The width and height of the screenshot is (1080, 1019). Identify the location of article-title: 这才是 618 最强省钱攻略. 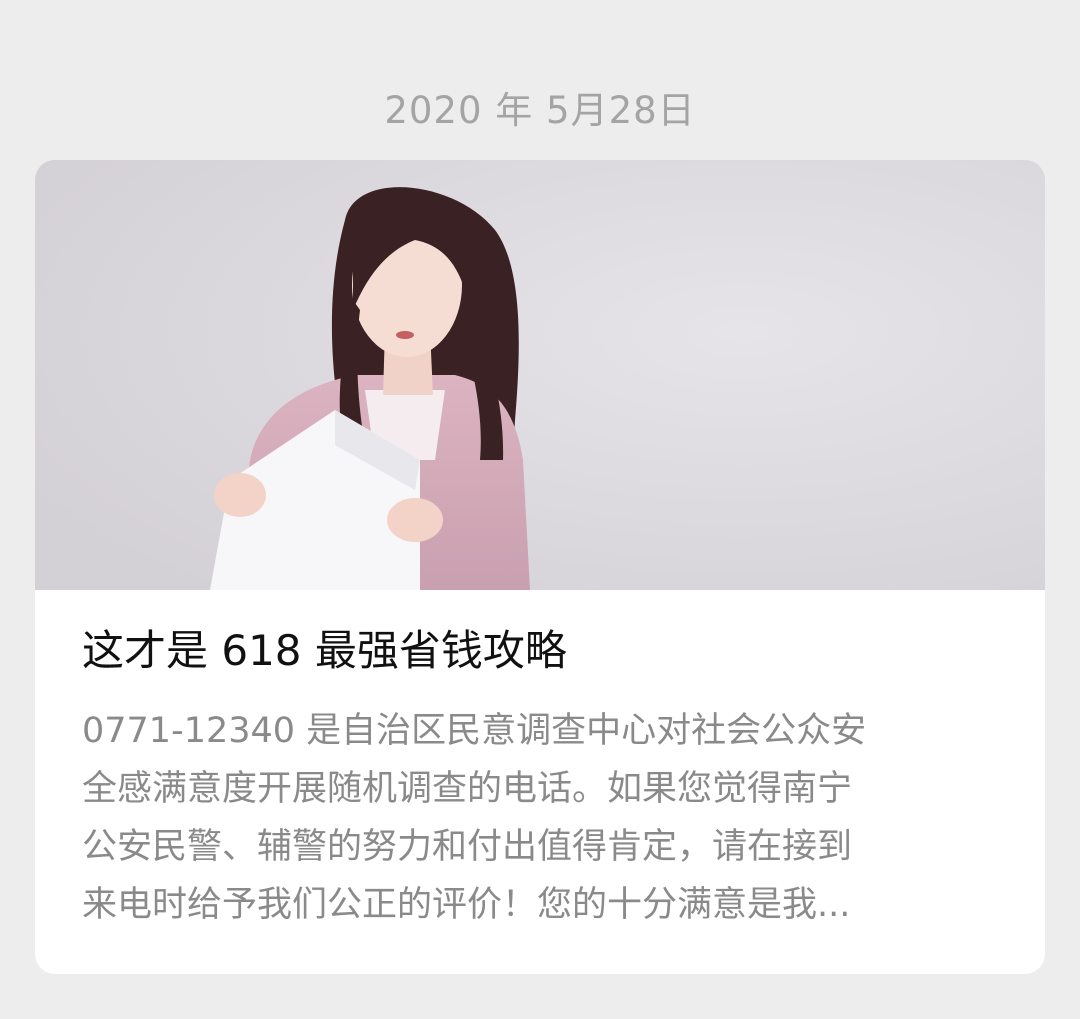
(542, 651).